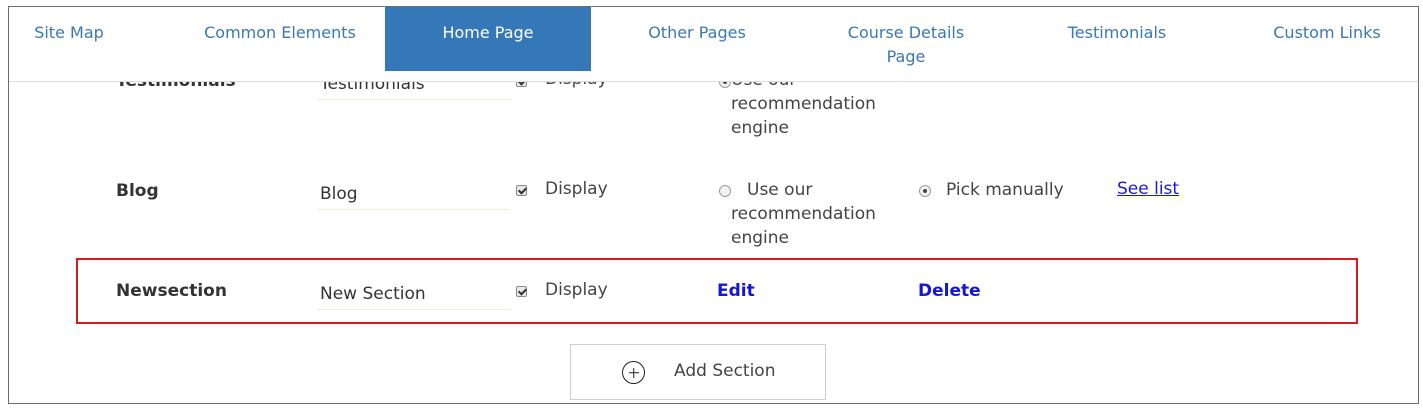  Describe the element at coordinates (280, 39) in the screenshot. I see `tab-common-elements: Common Elements` at that location.